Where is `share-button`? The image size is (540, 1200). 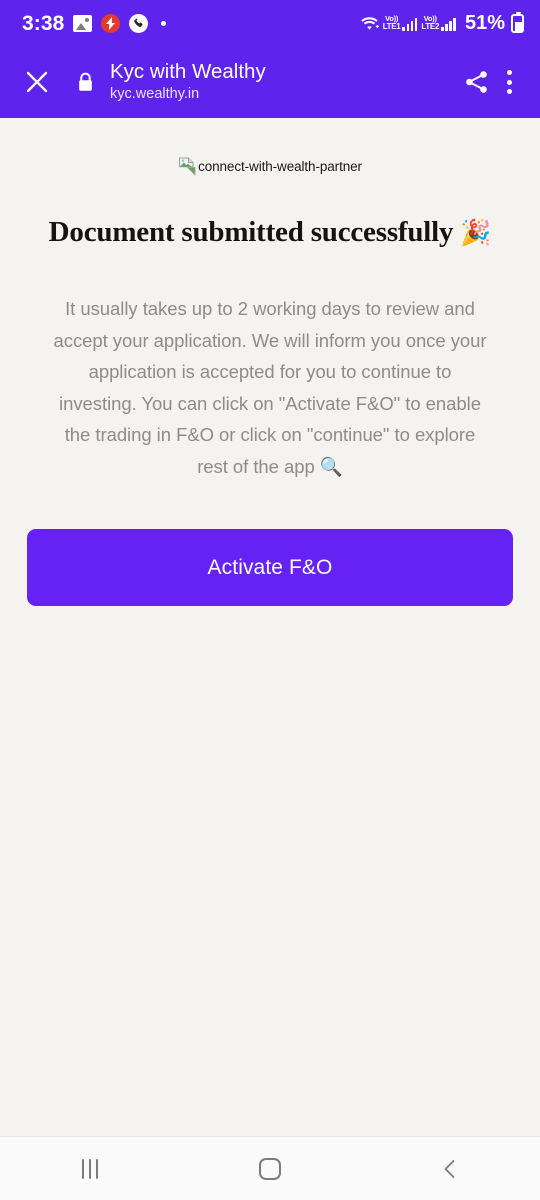 share-button is located at coordinates (477, 82).